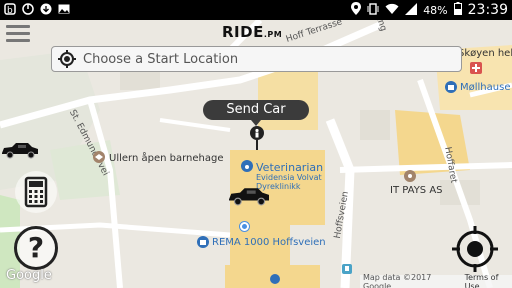 The height and width of the screenshot is (288, 512). Describe the element at coordinates (36, 248) in the screenshot. I see `help-button: ?` at that location.